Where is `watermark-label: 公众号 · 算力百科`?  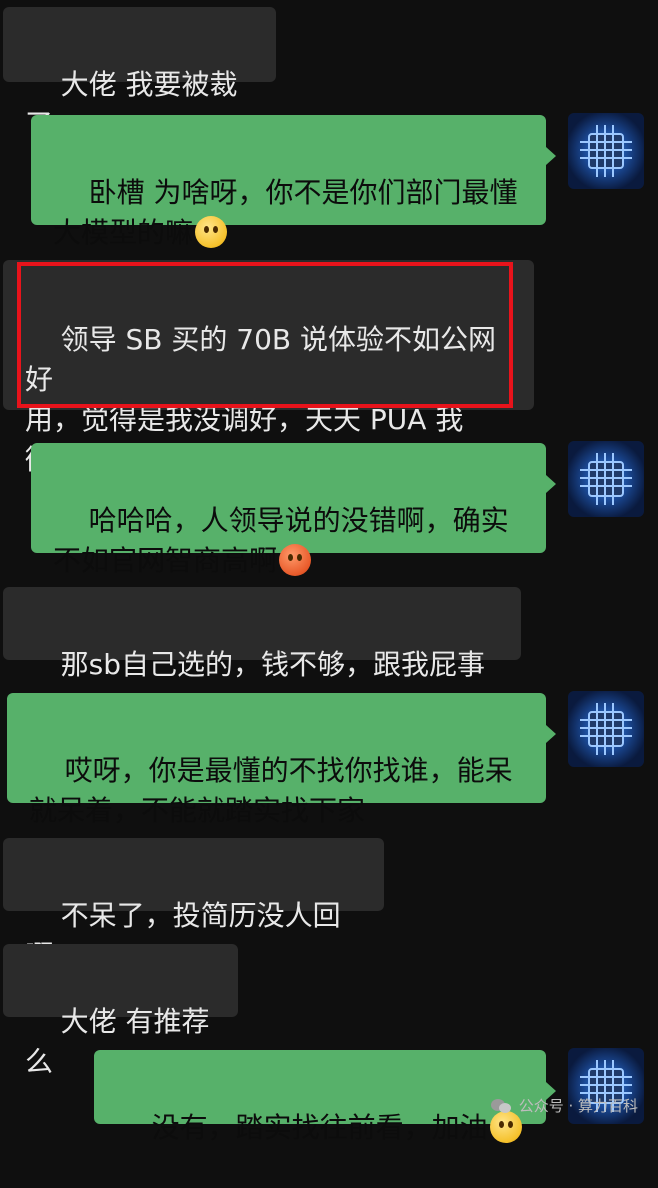
watermark-label: 公众号 · 算力百科 is located at coordinates (578, 1106).